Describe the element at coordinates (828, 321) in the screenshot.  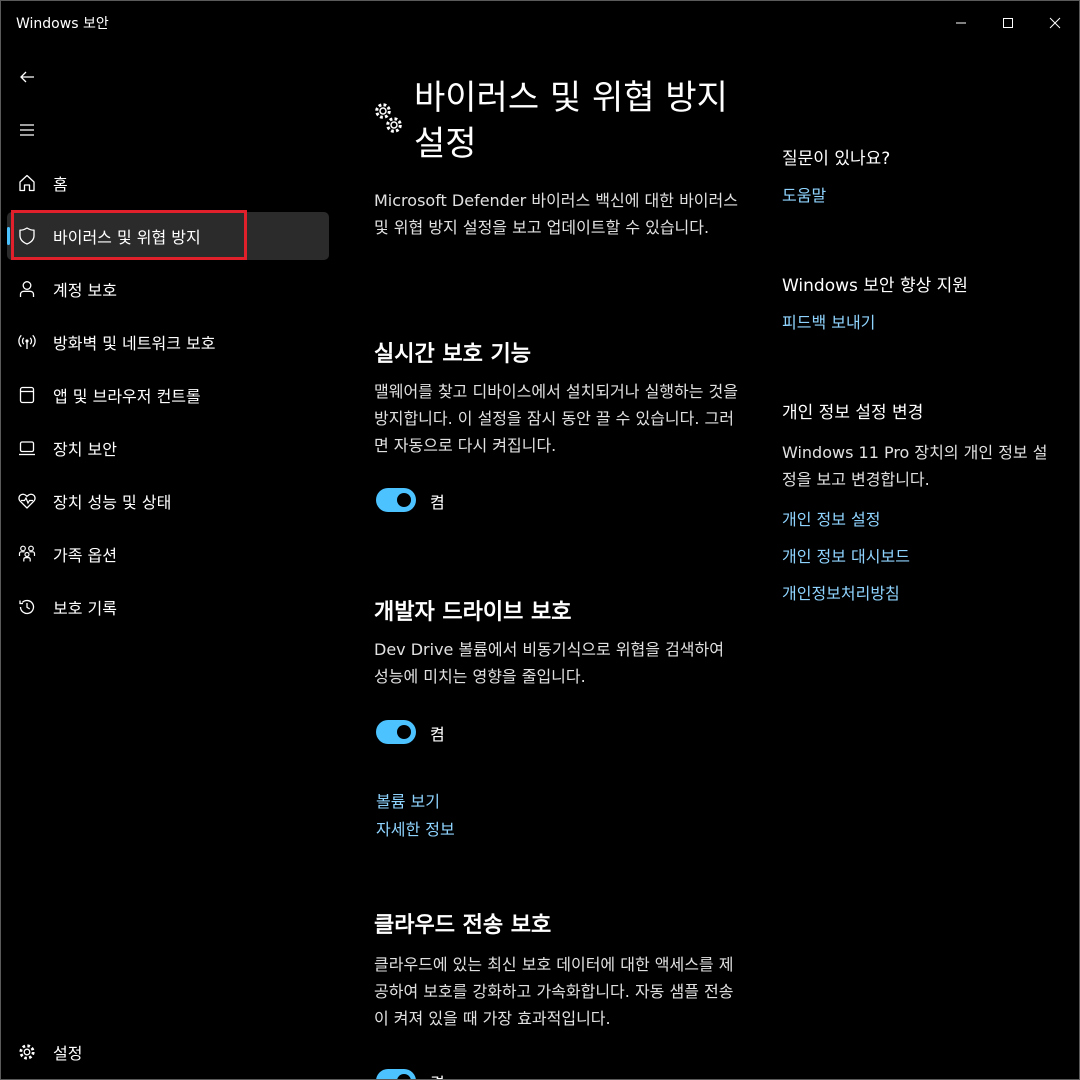
I see `send-feedback-link: 피드백 보내기` at that location.